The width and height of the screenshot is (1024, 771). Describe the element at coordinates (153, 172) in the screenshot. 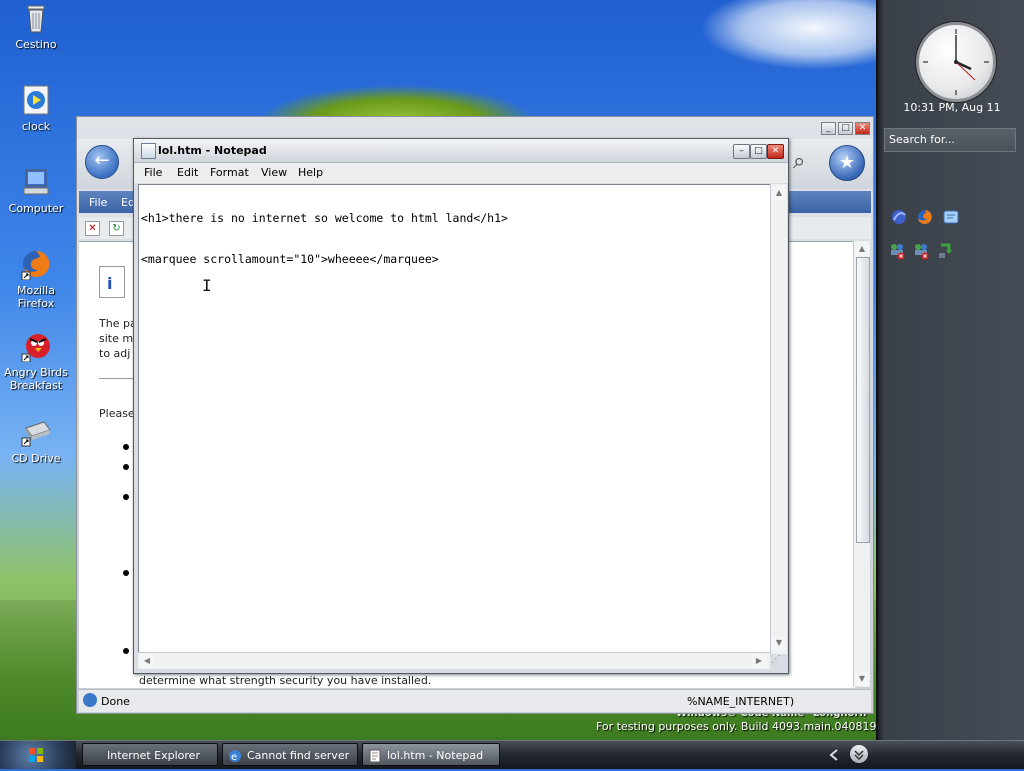

I see `menu-file: File` at that location.